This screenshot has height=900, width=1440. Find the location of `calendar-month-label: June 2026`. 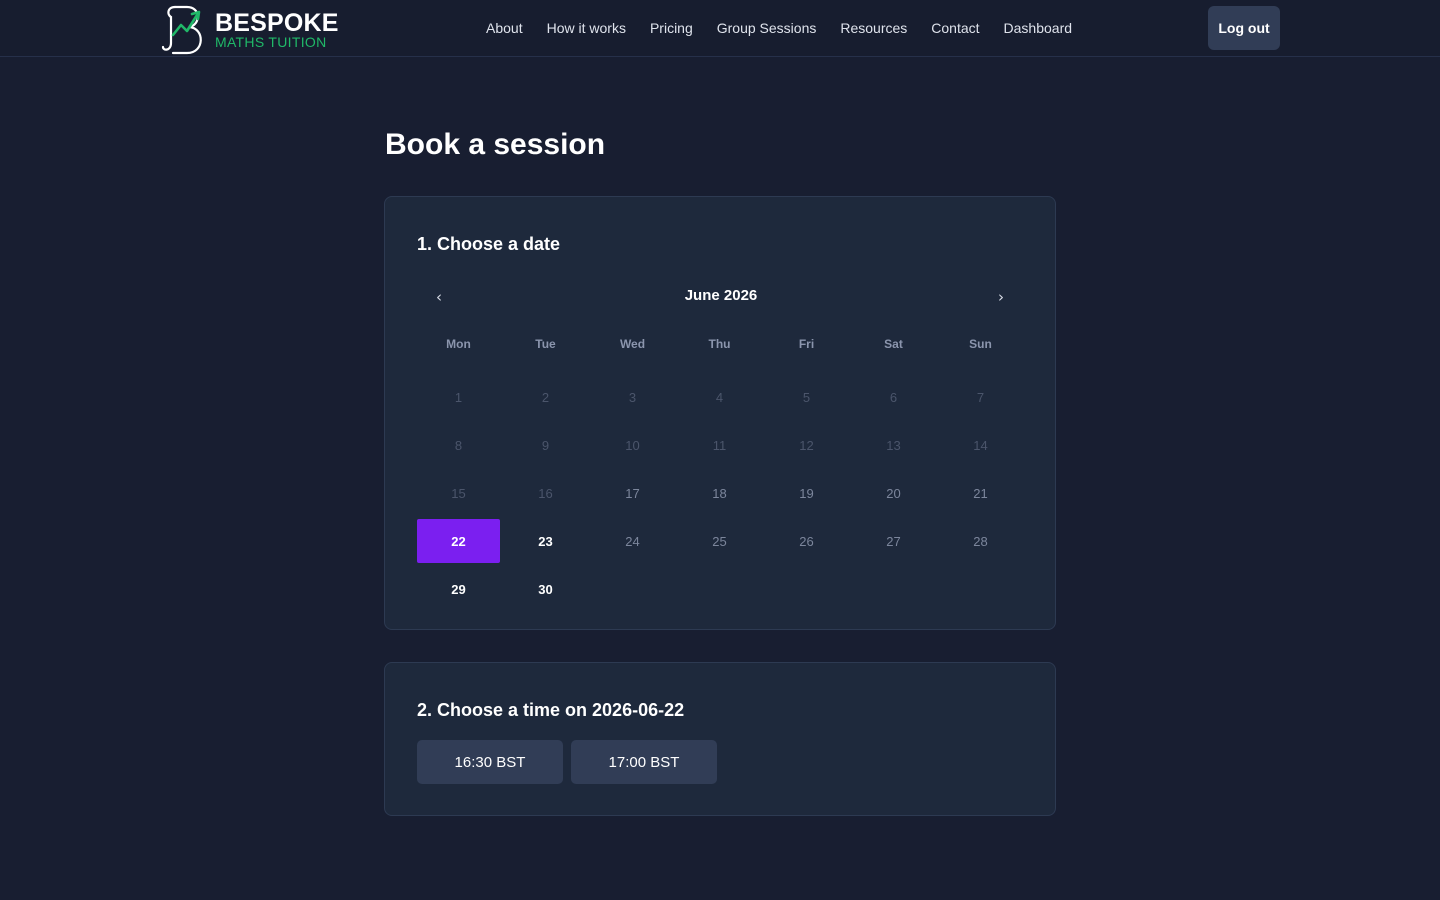

calendar-month-label: June 2026 is located at coordinates (721, 295).